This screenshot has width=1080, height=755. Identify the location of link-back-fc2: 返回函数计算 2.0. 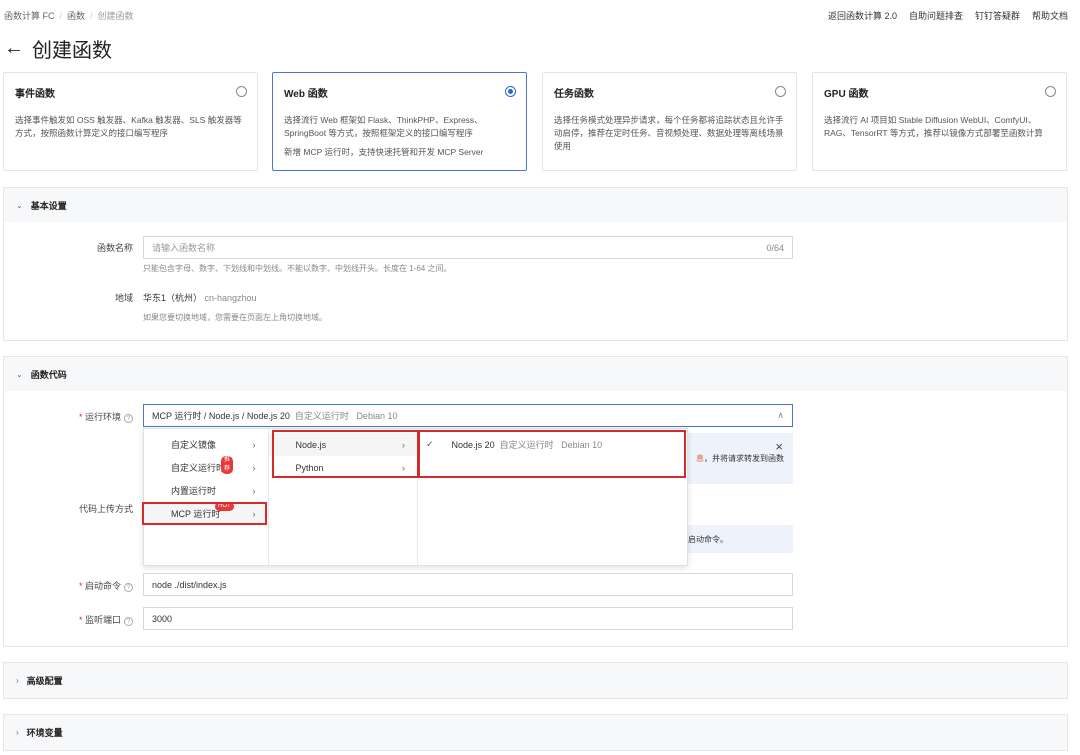
(862, 15).